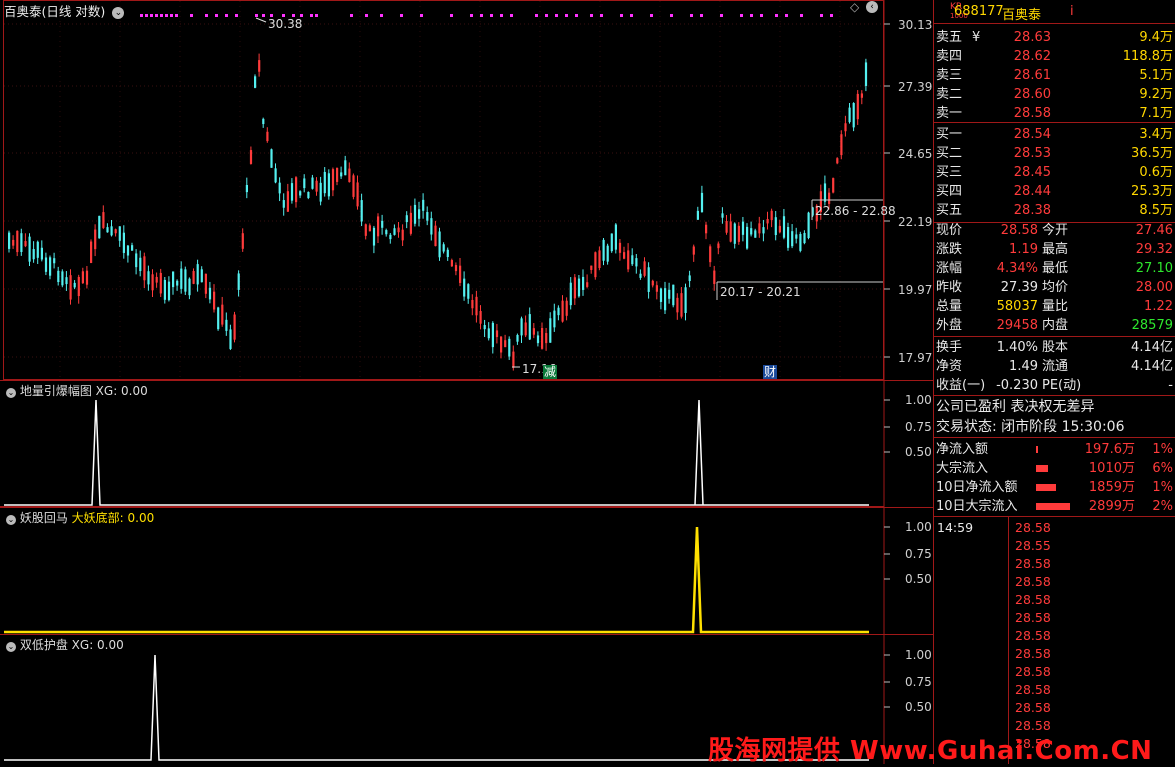 The image size is (1175, 767). Describe the element at coordinates (915, 87) in the screenshot. I see `price-tick-label: 27.39` at that location.